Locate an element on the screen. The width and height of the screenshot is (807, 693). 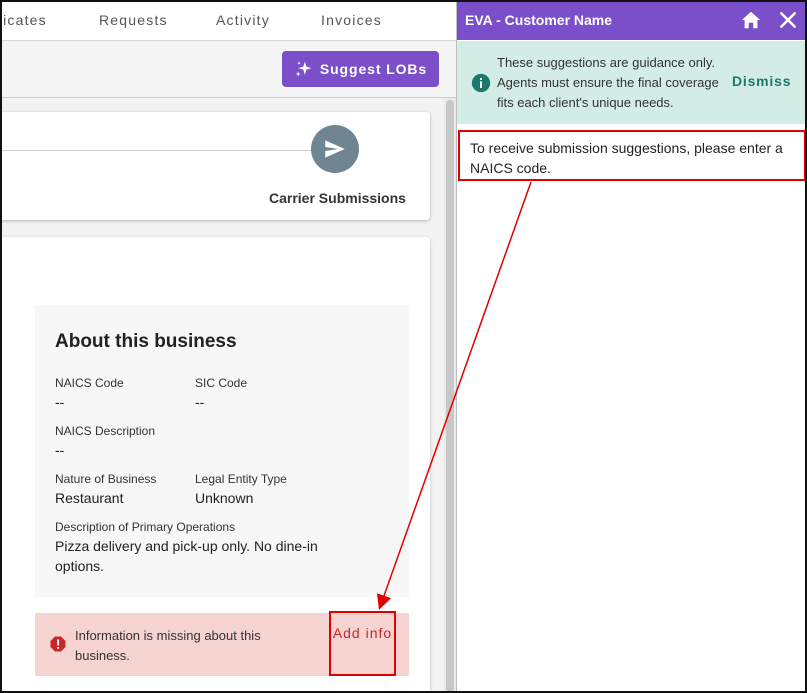
sparkle-icon is located at coordinates (303, 69).